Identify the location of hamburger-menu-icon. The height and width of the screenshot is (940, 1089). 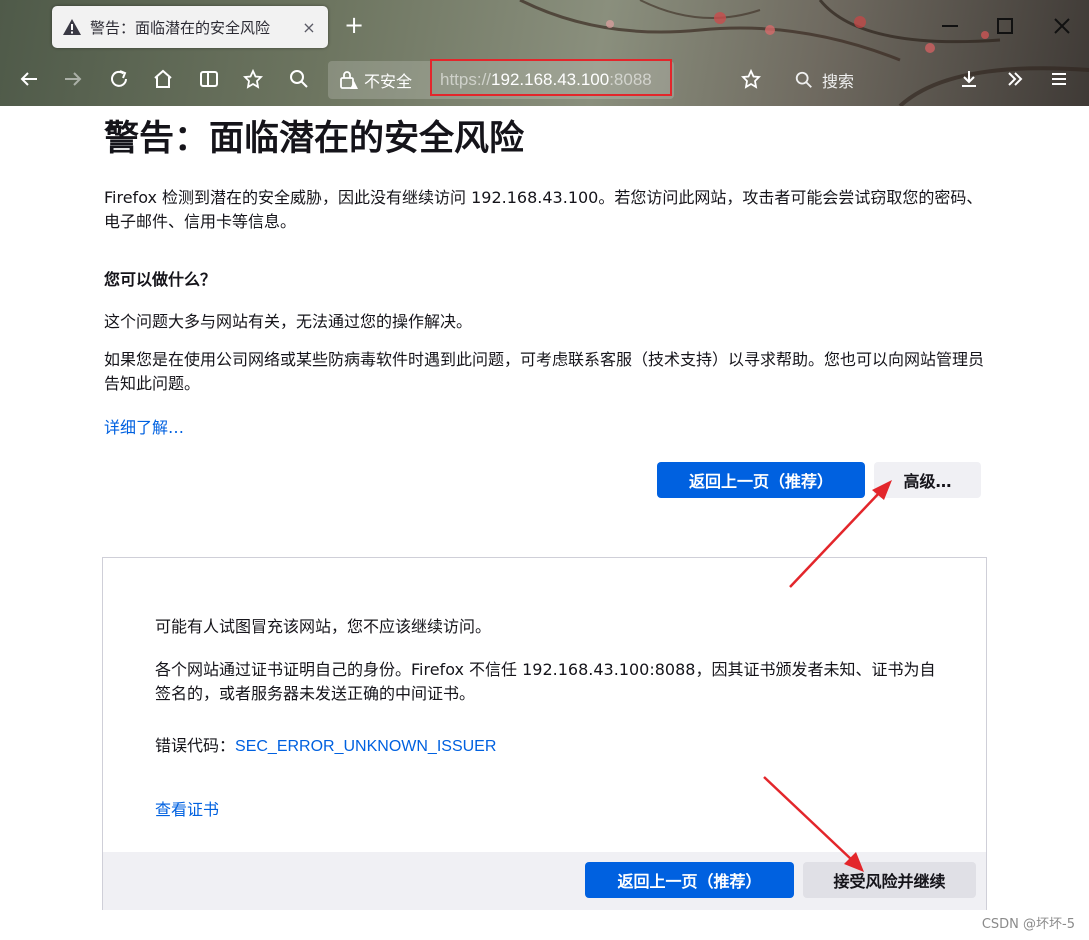
(1059, 79).